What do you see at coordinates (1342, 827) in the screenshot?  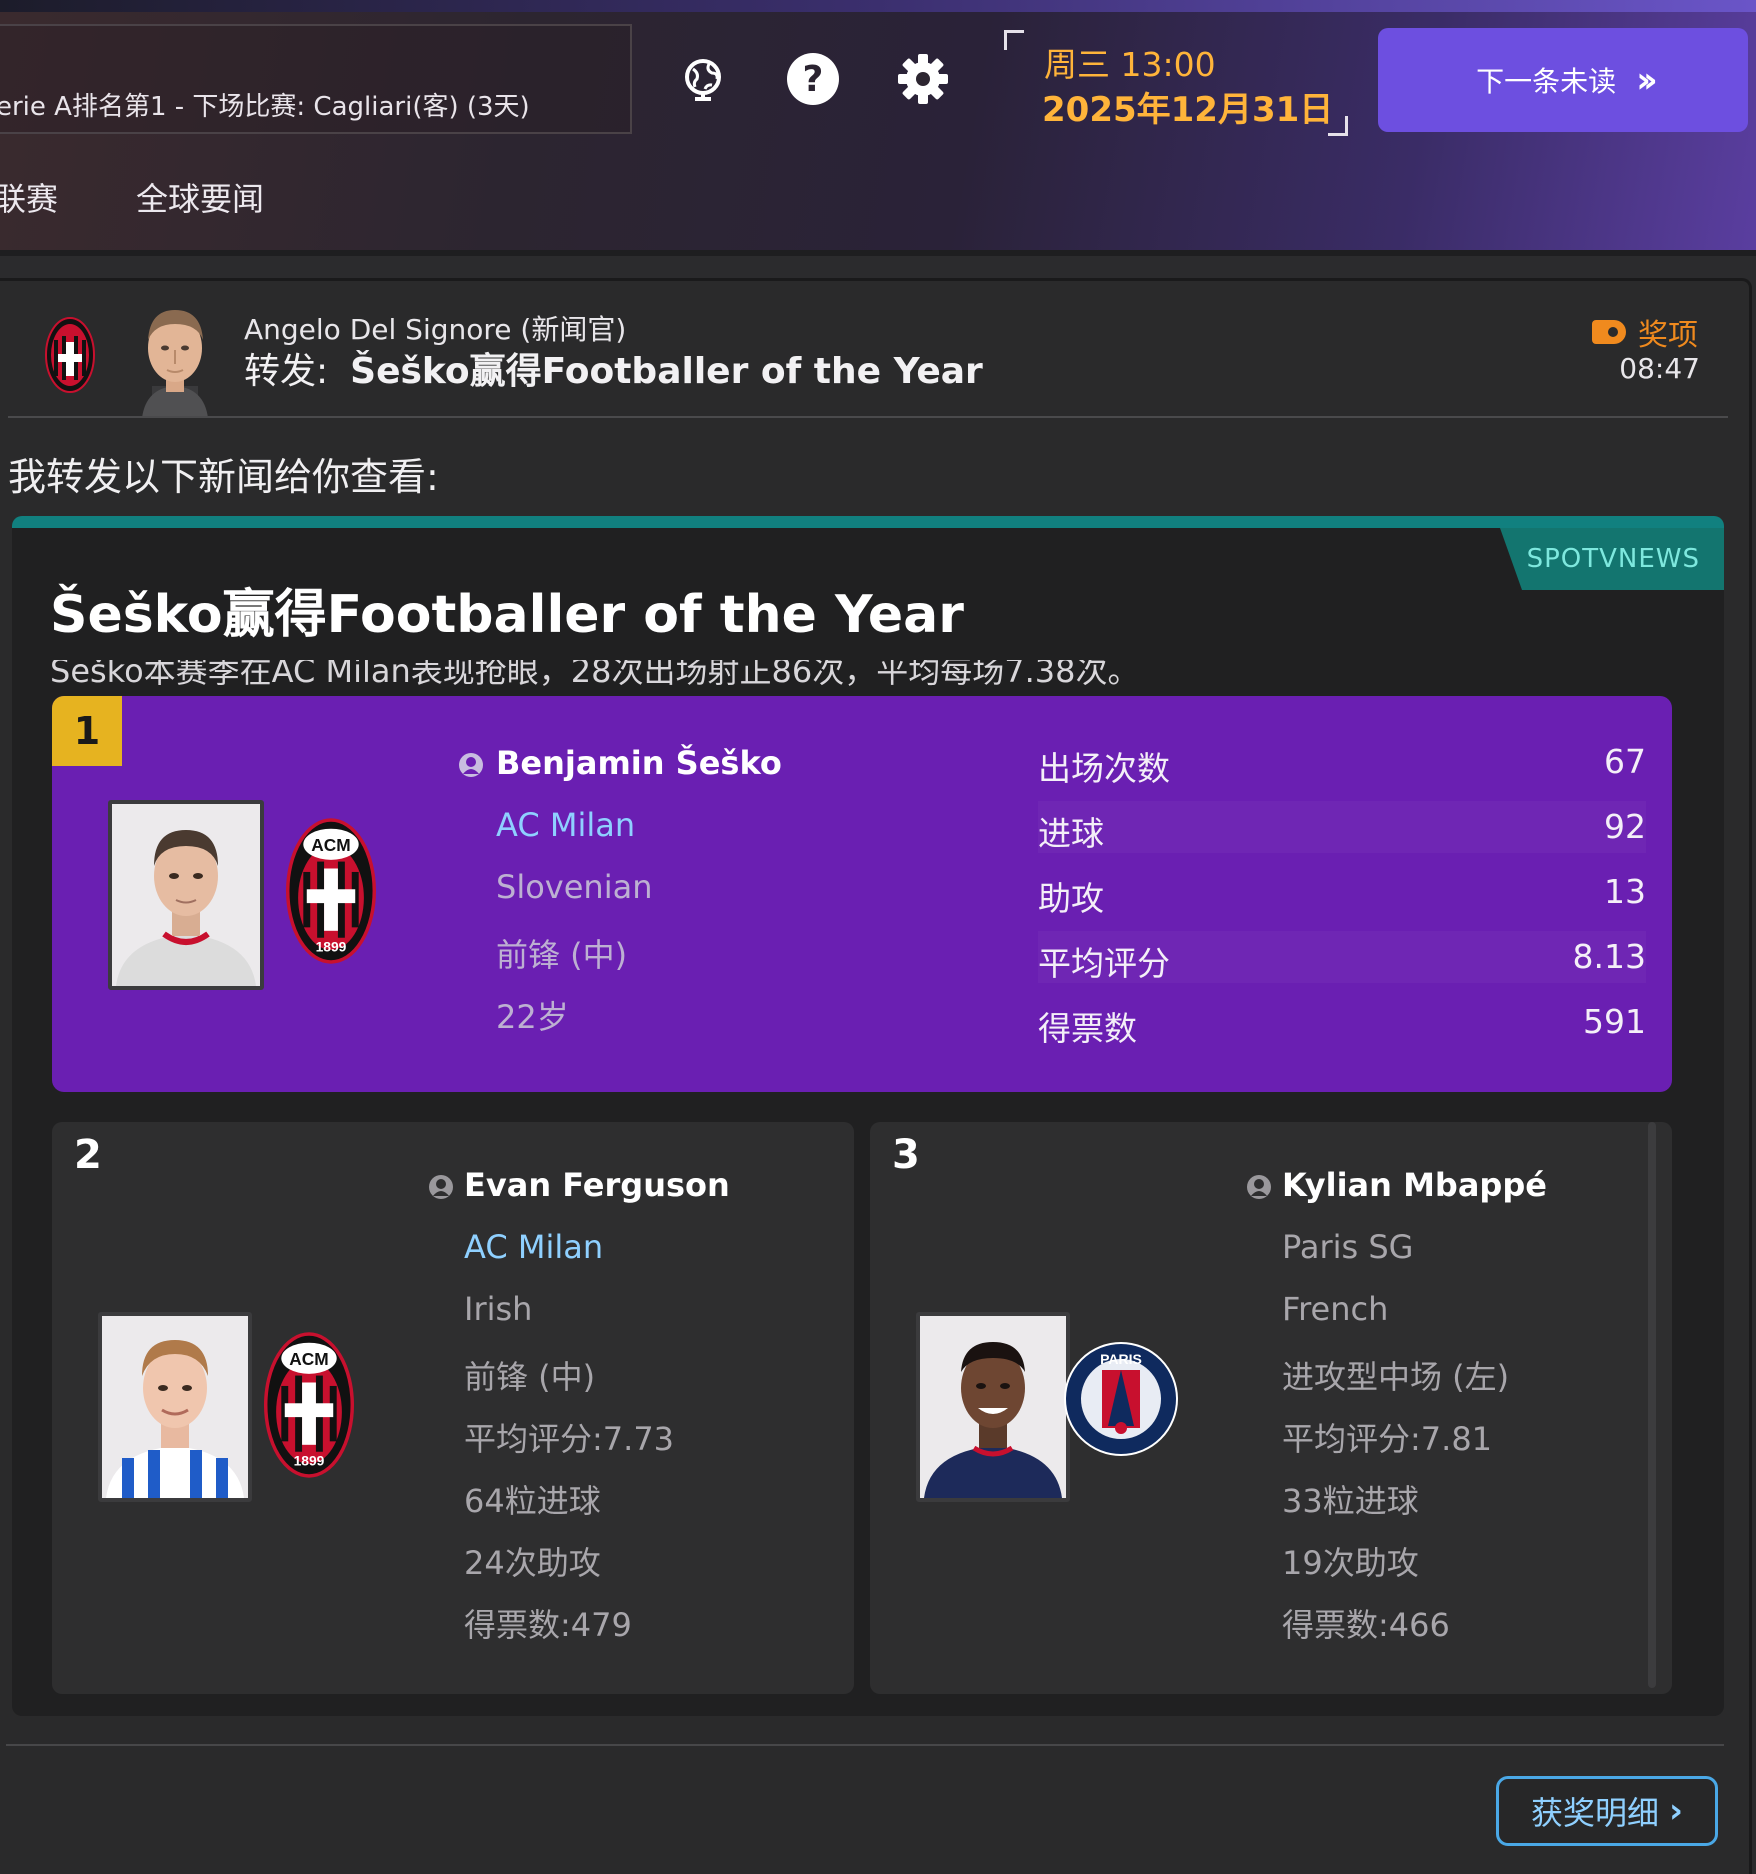 I see `winner-stat-row: 进球 92` at bounding box center [1342, 827].